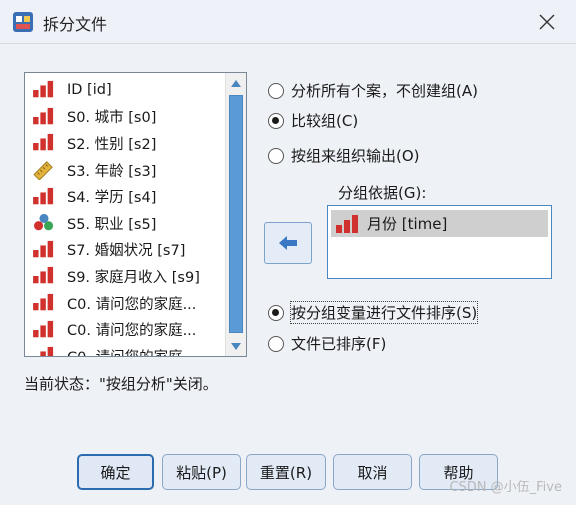 The image size is (576, 505). What do you see at coordinates (112, 198) in the screenshot?
I see `variable-label: S4. 学历 [s4]` at bounding box center [112, 198].